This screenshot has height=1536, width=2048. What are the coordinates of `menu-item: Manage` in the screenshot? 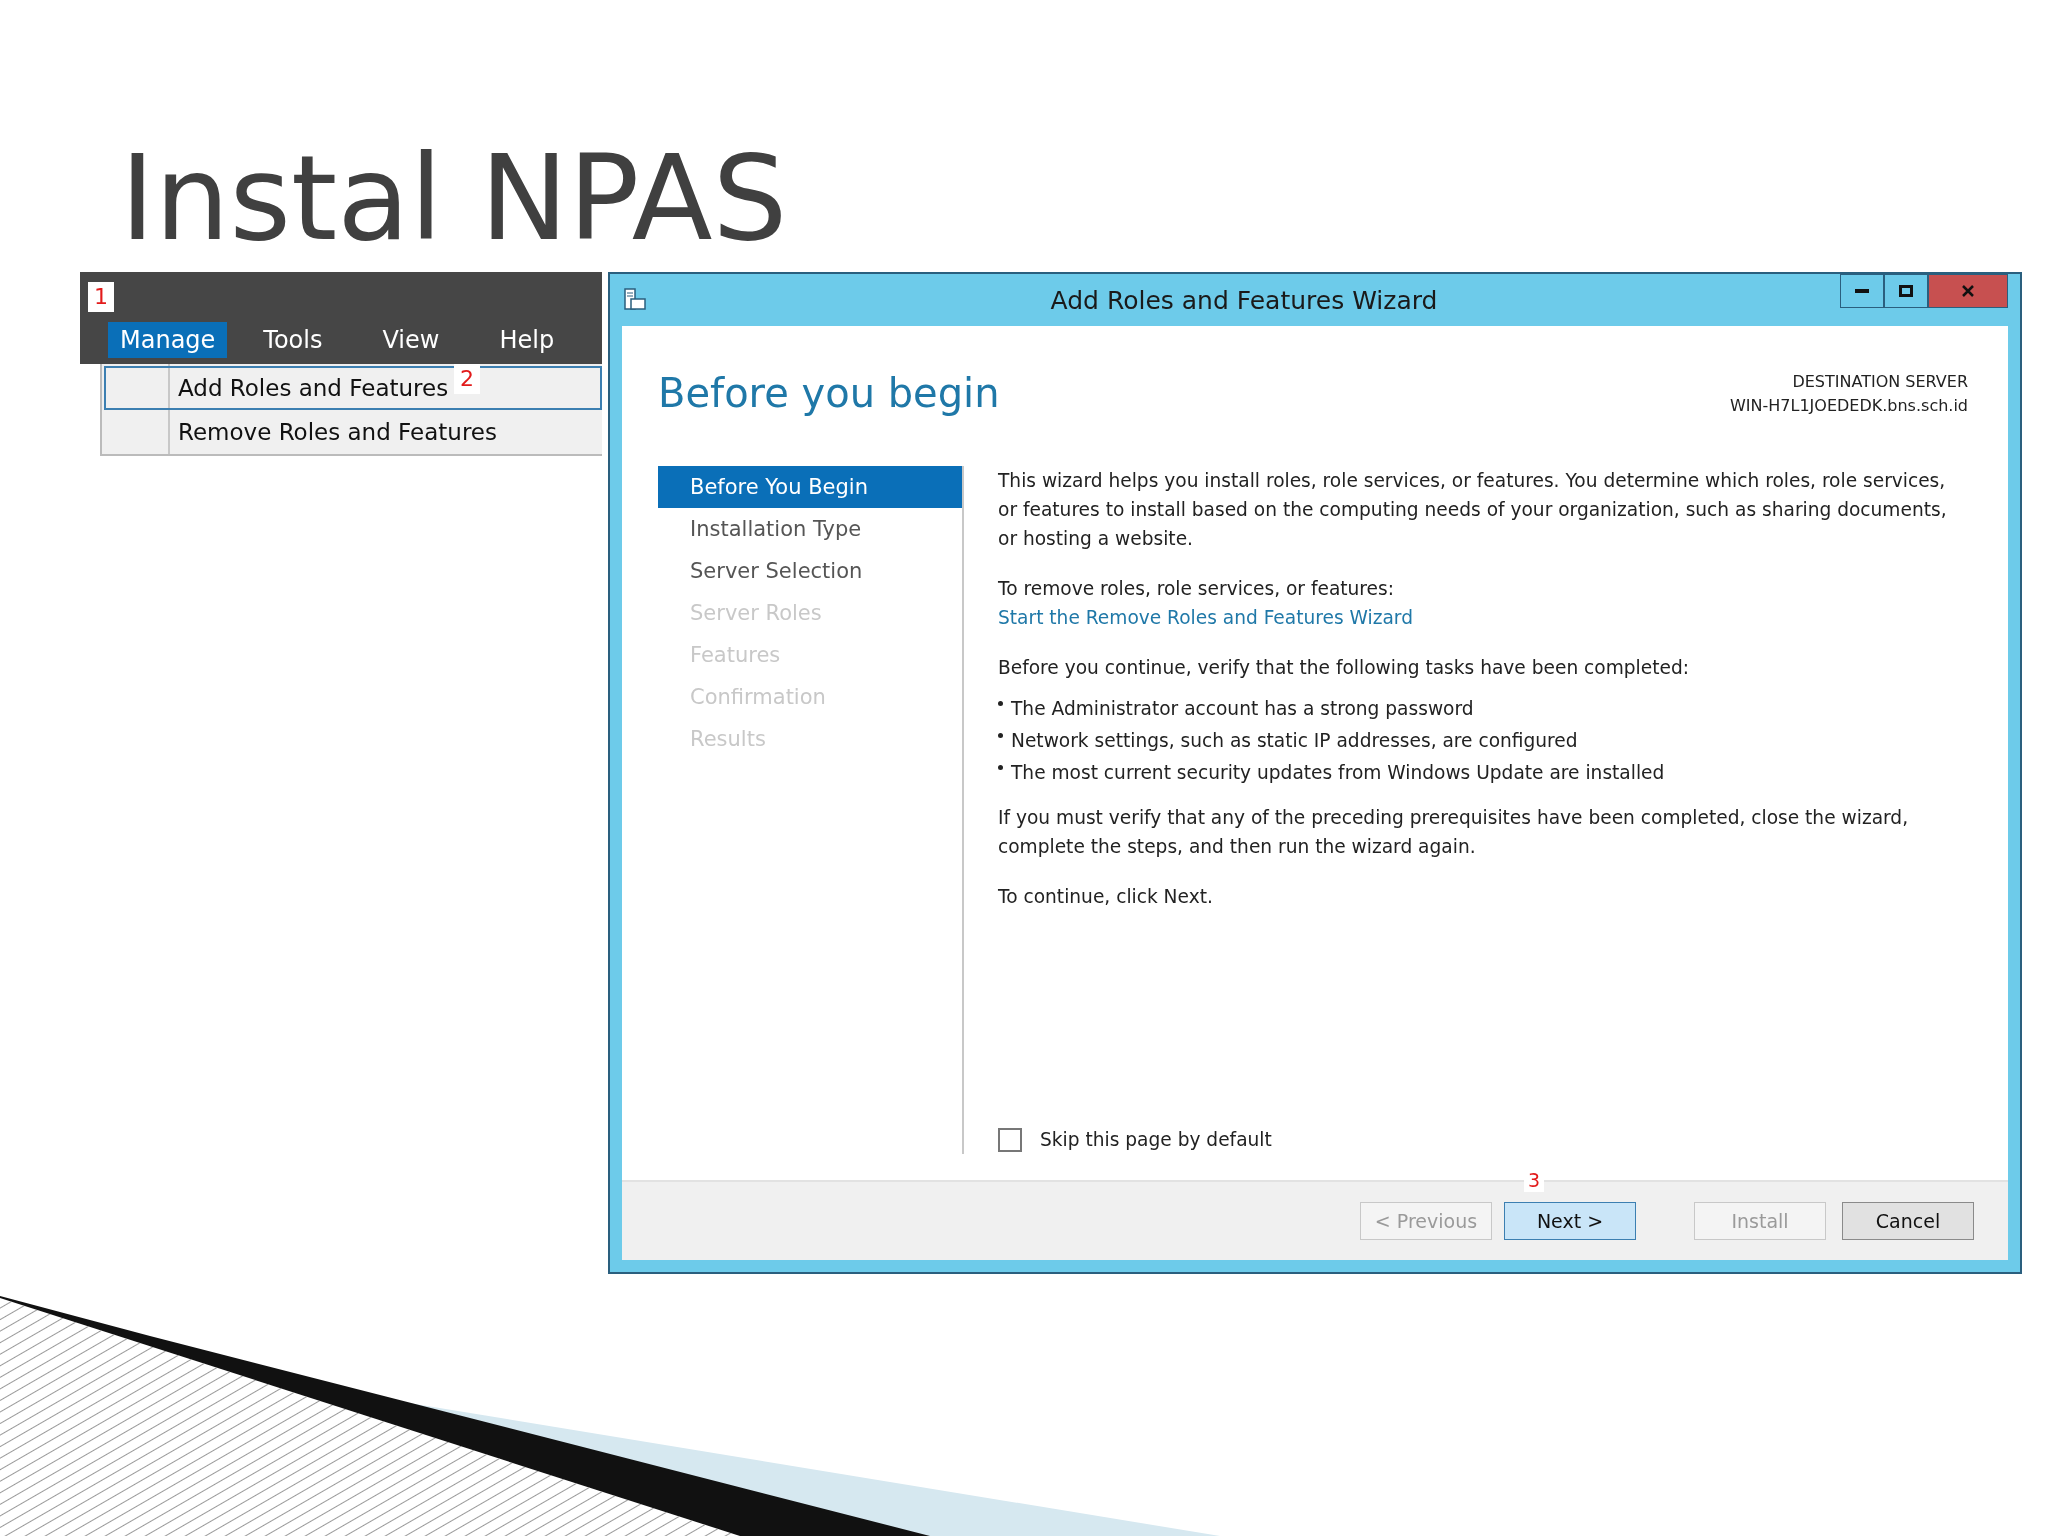 It's located at (168, 340).